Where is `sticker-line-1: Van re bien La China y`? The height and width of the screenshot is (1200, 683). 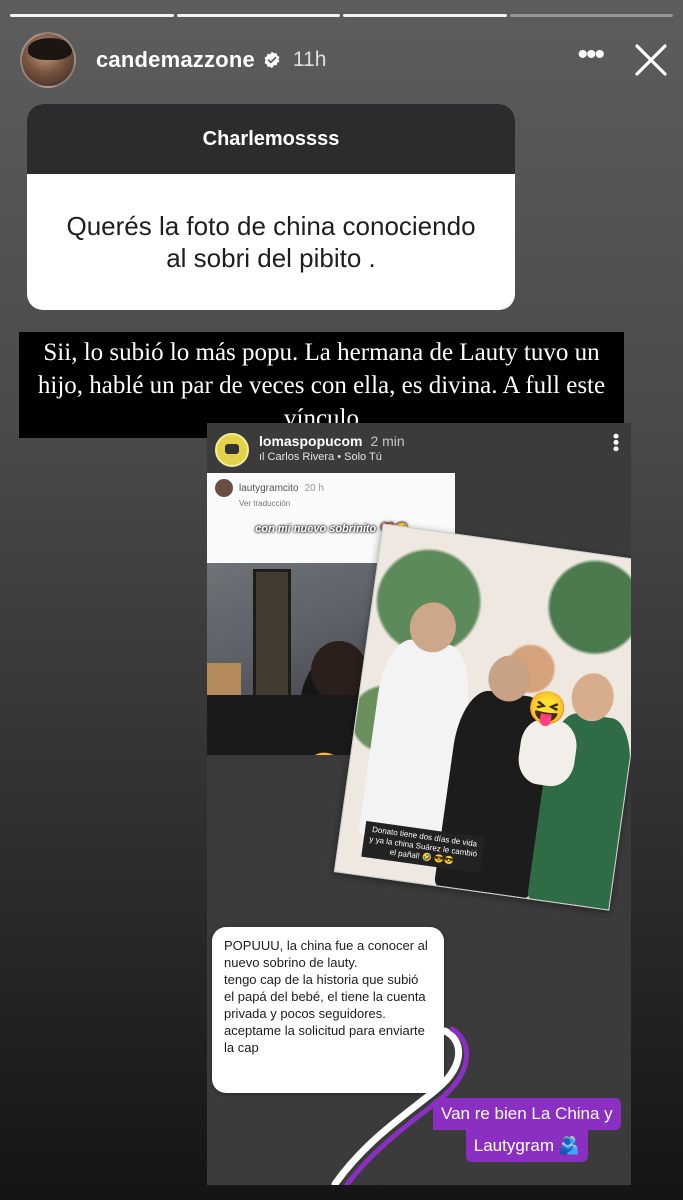 sticker-line-1: Van re bien La China y is located at coordinates (527, 1114).